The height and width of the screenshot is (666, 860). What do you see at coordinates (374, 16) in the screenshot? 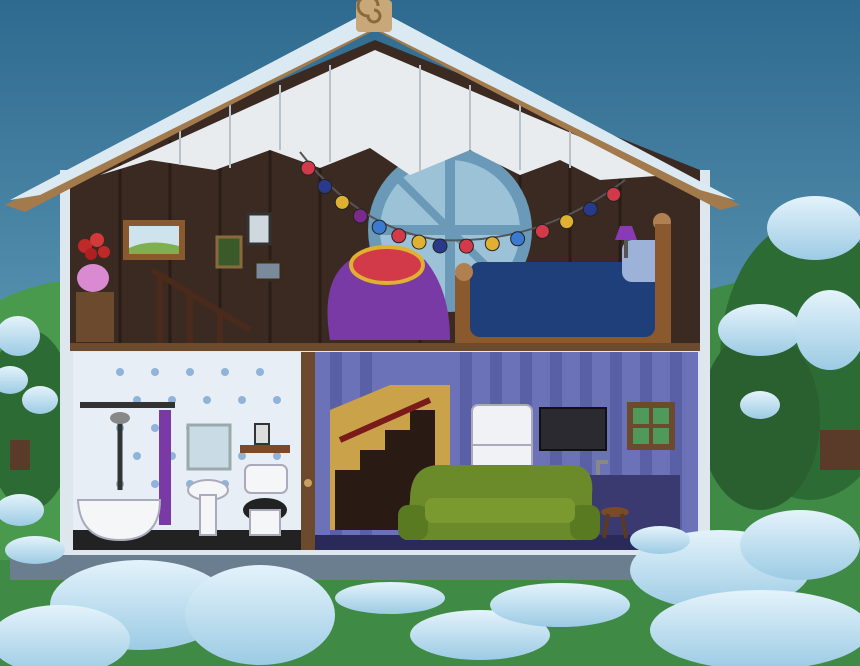
I see `swirl-icon` at bounding box center [374, 16].